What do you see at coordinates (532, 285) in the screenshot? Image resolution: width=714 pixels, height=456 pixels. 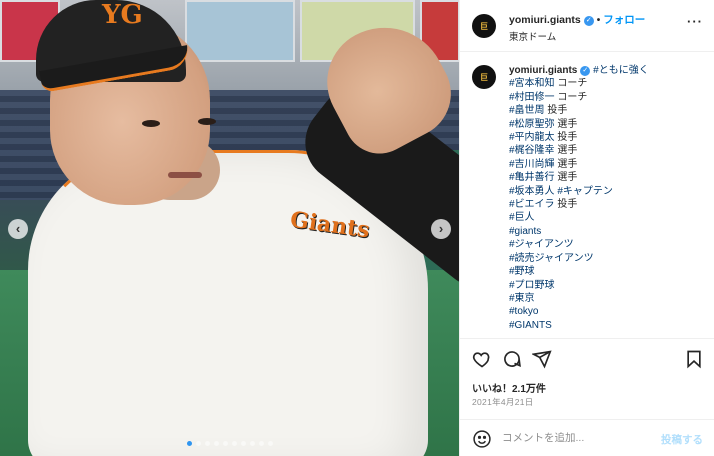 I see `hashtag-link: #プロ野球` at bounding box center [532, 285].